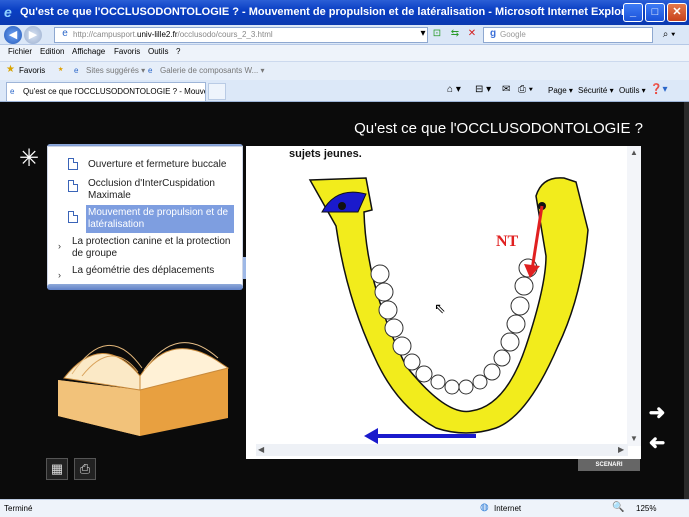 This screenshot has height=517, width=689. I want to click on print-tool-icon: ⎙, so click(85, 469).